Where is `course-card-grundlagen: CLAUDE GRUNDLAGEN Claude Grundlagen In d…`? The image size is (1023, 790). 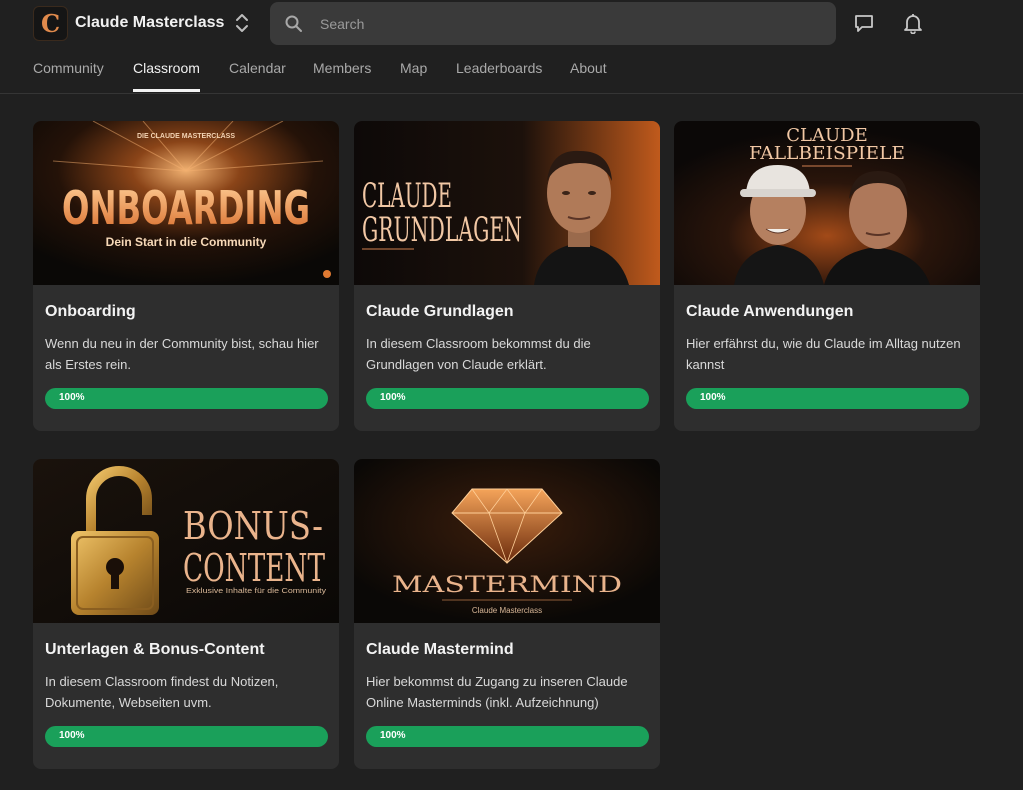
course-card-grundlagen: CLAUDE GRUNDLAGEN Claude Grundlagen In d… is located at coordinates (507, 276).